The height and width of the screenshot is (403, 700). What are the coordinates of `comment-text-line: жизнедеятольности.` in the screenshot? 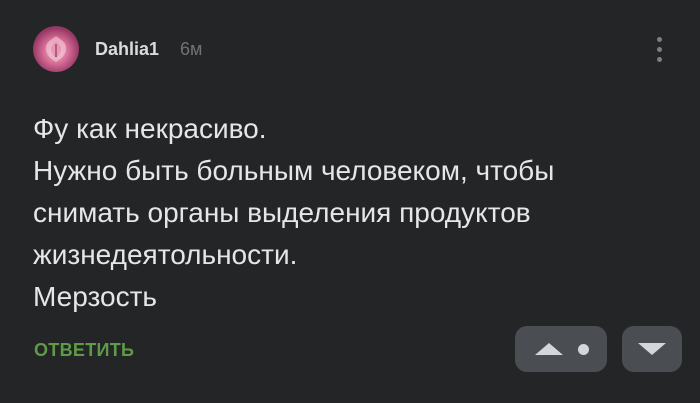 It's located at (165, 254).